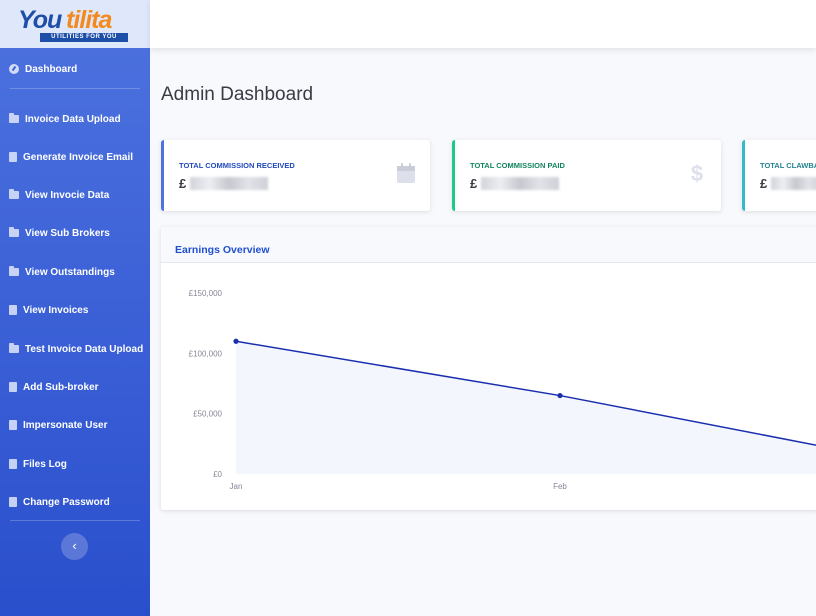  Describe the element at coordinates (206, 293) in the screenshot. I see `y-tick-label: £150,000` at that location.